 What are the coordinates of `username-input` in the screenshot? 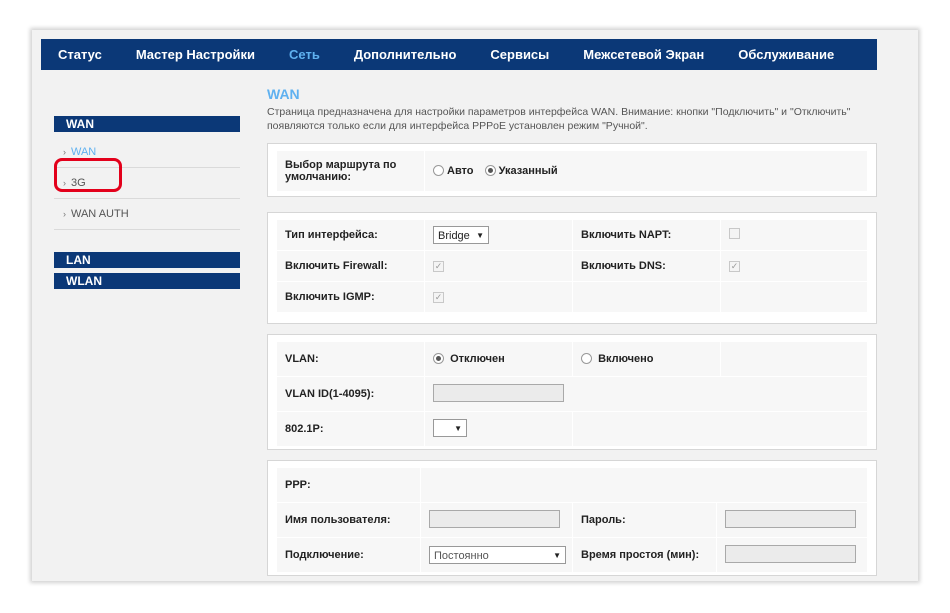 It's located at (494, 518).